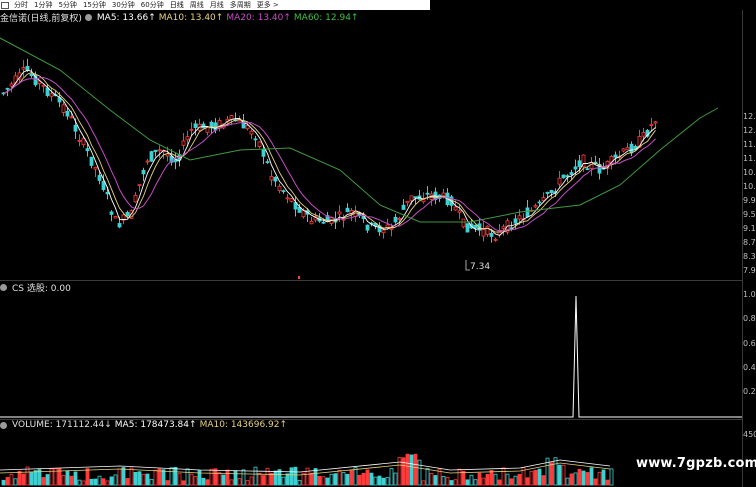 This screenshot has height=487, width=756. I want to click on cs-title: CS 选股: 0.00, so click(41, 287).